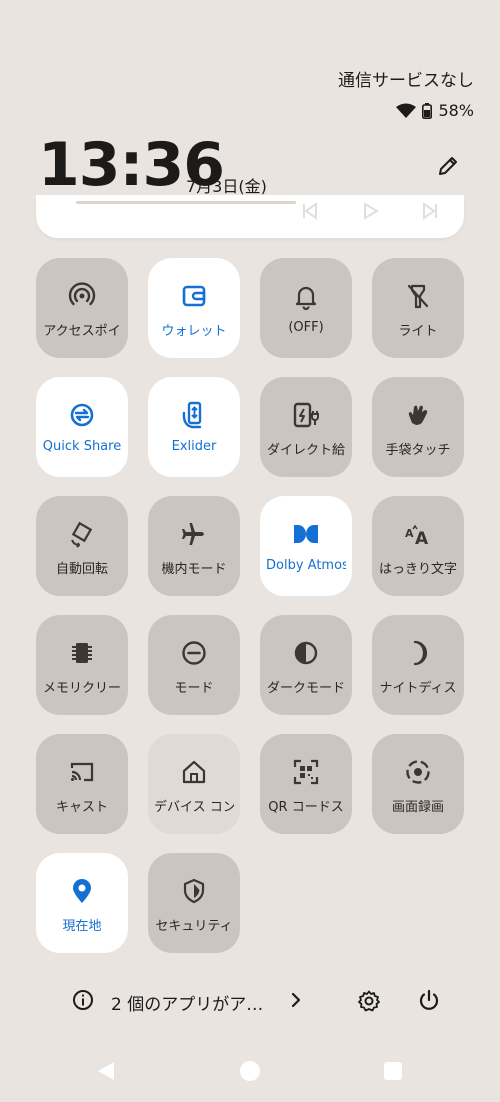  What do you see at coordinates (306, 296) in the screenshot?
I see `bell-icon` at bounding box center [306, 296].